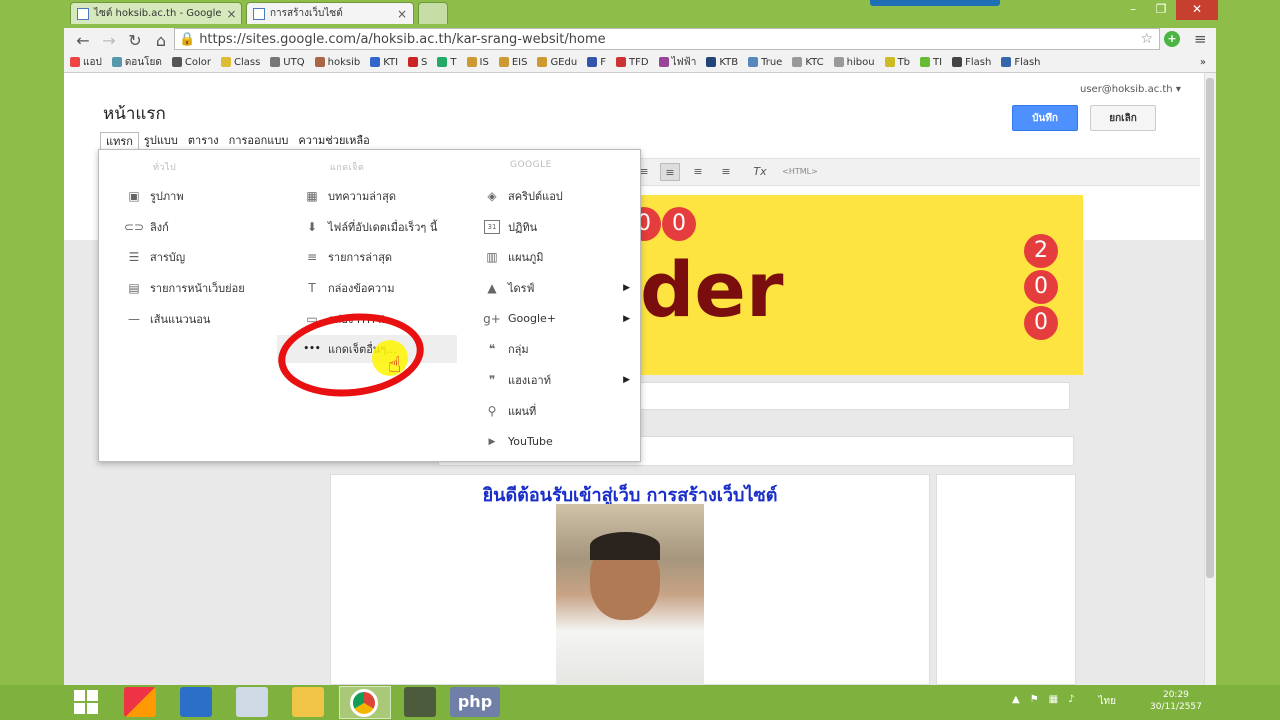 This screenshot has width=1280, height=720. Describe the element at coordinates (557, 349) in the screenshot. I see `insert-menu-item: ❝ กลุ่ม` at that location.